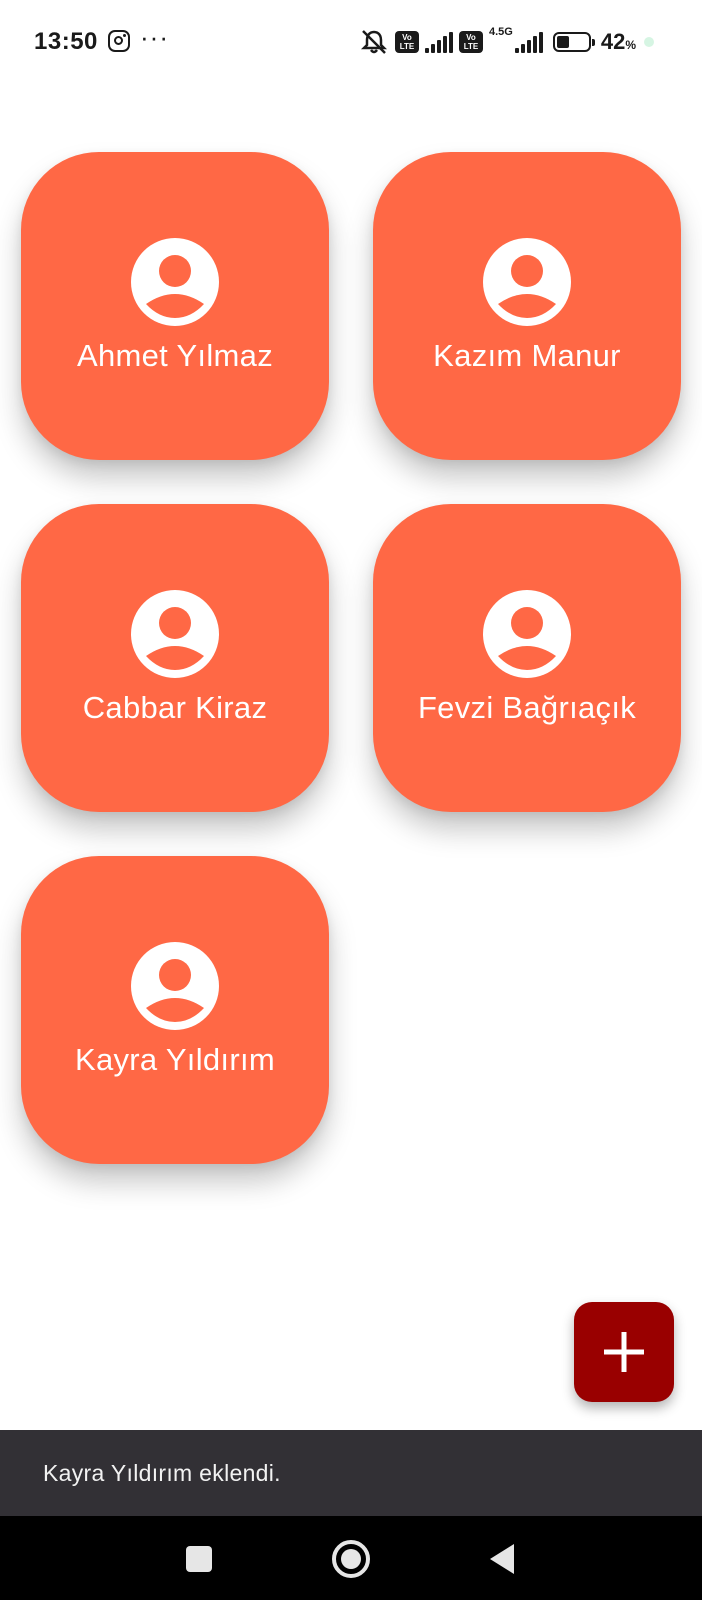 This screenshot has width=702, height=1600. Describe the element at coordinates (351, 42) in the screenshot. I see `status-bar: 13:50 ··· Vo LTE Vo LTE 4.5G 42%` at that location.